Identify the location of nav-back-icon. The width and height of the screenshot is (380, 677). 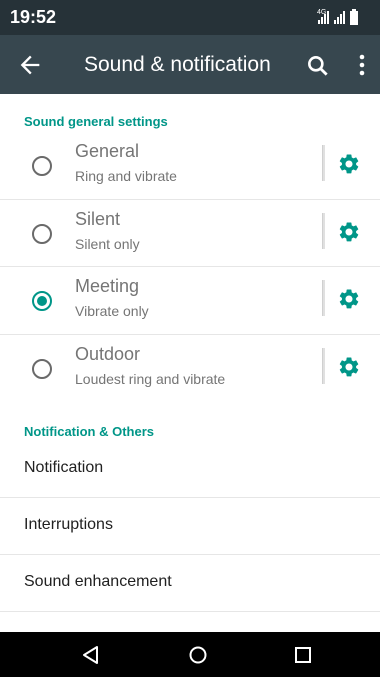
(91, 655).